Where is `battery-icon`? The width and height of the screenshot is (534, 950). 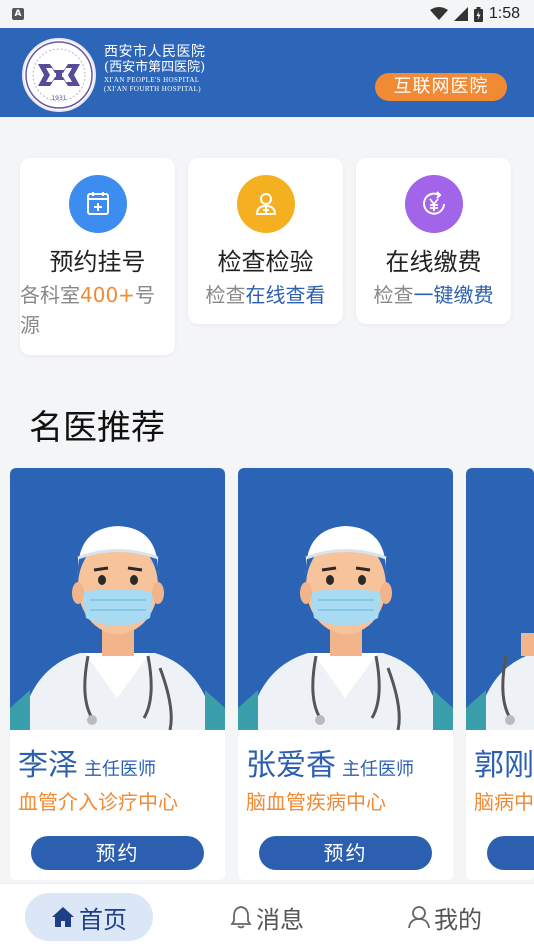
battery-icon is located at coordinates (478, 14).